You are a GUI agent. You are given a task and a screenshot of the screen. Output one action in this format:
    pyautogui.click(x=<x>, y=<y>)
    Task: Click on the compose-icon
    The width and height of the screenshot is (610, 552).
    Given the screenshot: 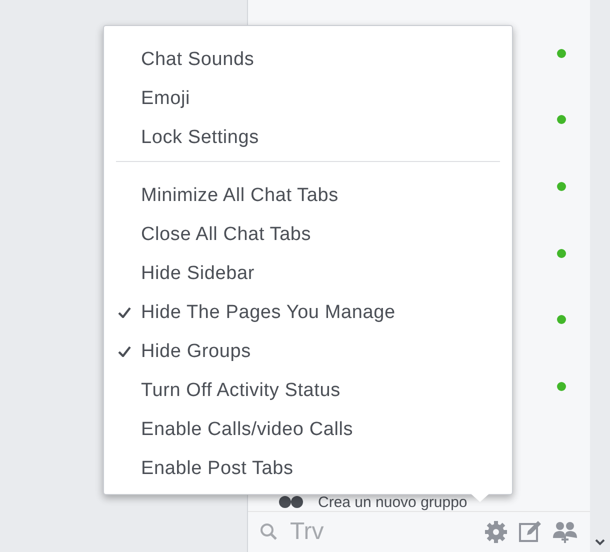 What is the action you would take?
    pyautogui.click(x=530, y=532)
    